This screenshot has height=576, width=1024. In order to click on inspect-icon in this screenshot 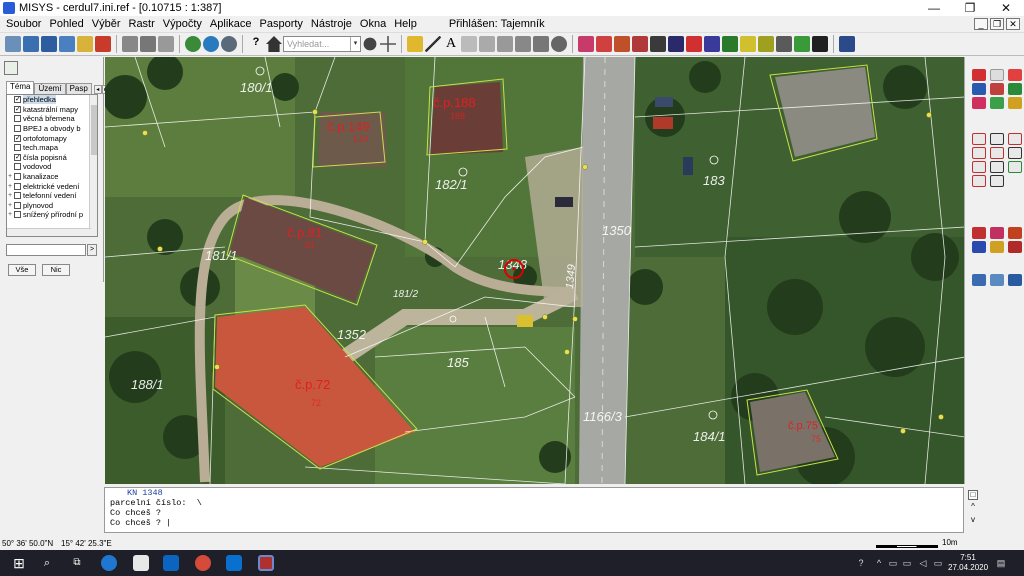, I will do `click(559, 44)`.